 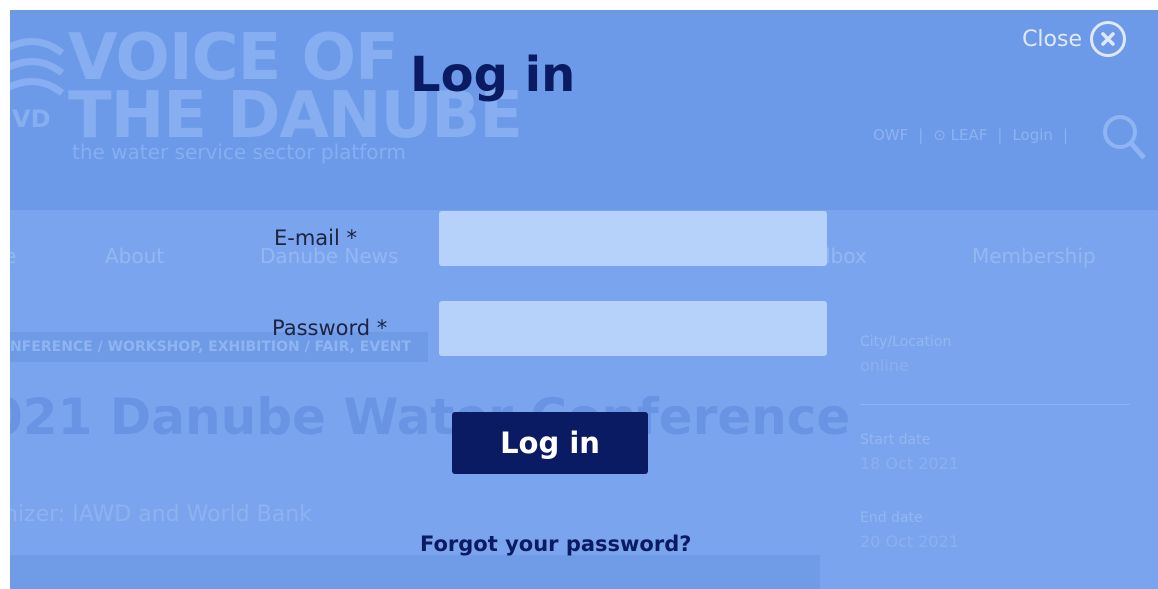 What do you see at coordinates (891, 518) in the screenshot?
I see `end-date-label: End date` at bounding box center [891, 518].